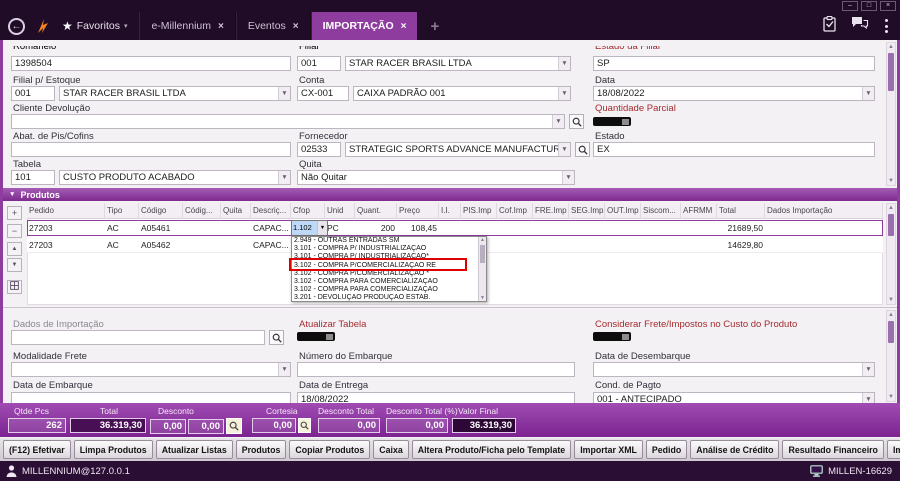 The image size is (900, 481). What do you see at coordinates (151, 369) in the screenshot?
I see `modalidade-frete-combo: ▼` at bounding box center [151, 369].